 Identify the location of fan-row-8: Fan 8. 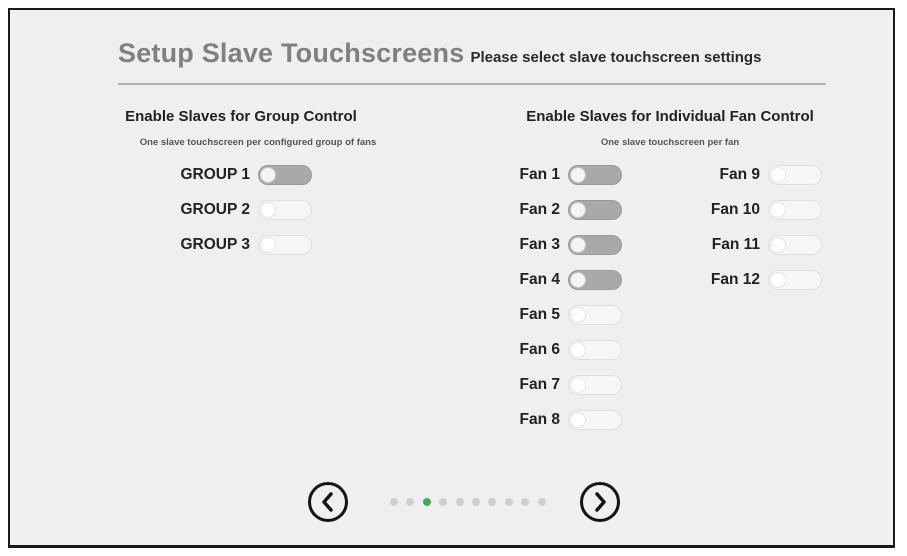
(556, 420).